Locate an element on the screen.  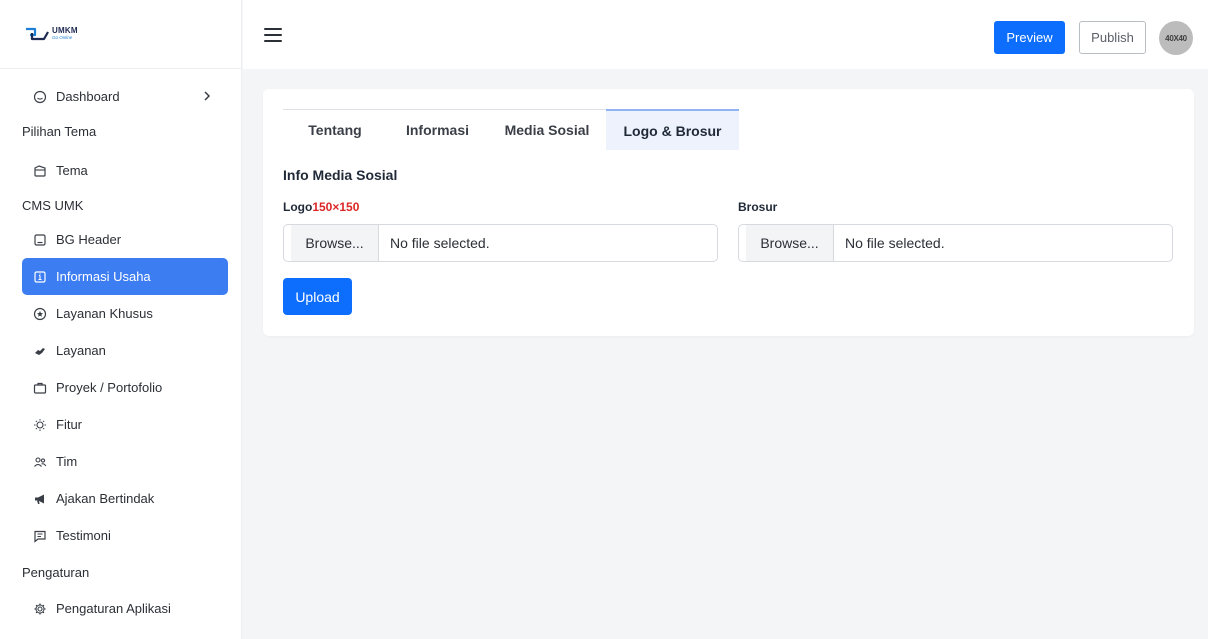
section-pilihan-tema: Pilihan Tema is located at coordinates (59, 131).